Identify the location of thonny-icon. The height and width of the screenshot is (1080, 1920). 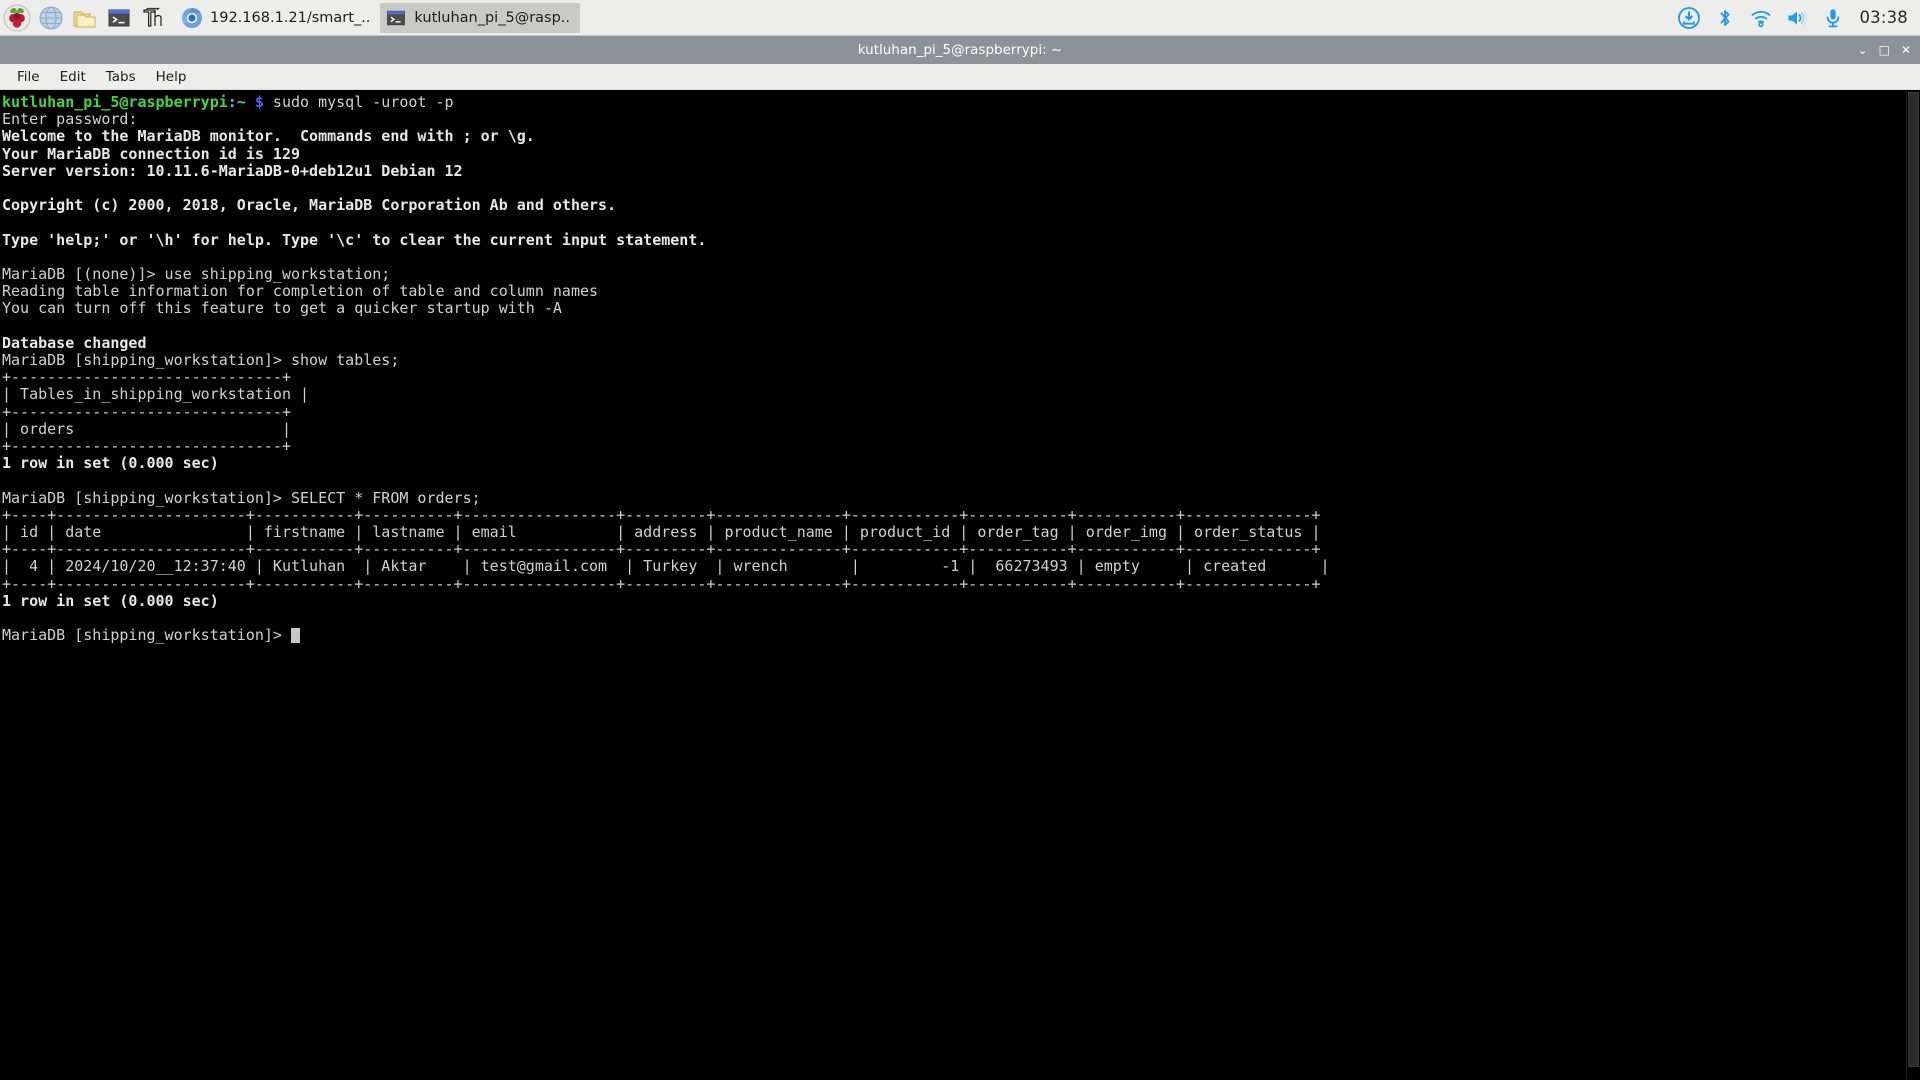
(153, 18).